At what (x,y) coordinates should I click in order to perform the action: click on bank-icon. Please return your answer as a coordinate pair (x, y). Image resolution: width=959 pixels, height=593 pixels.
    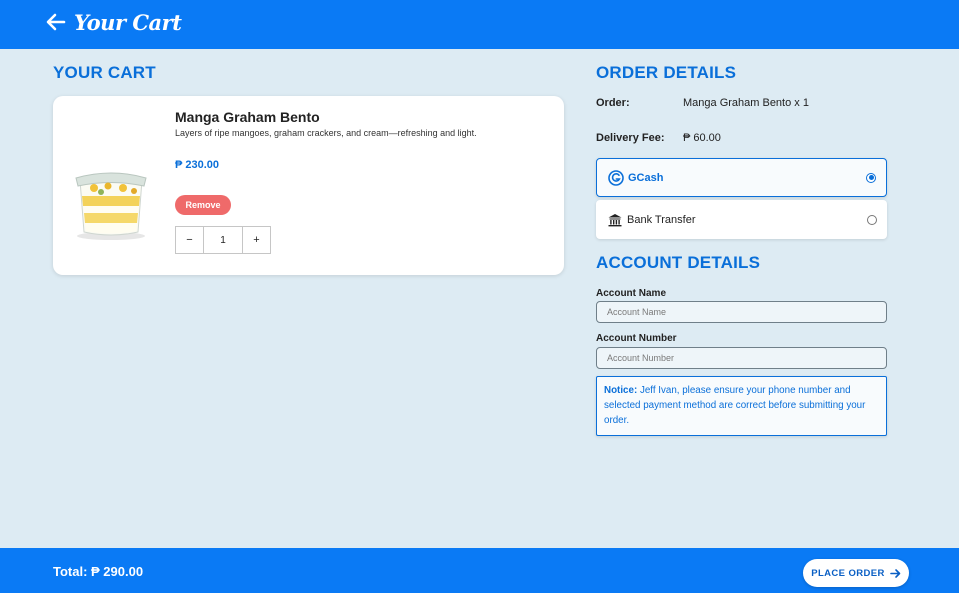
    Looking at the image, I should click on (615, 220).